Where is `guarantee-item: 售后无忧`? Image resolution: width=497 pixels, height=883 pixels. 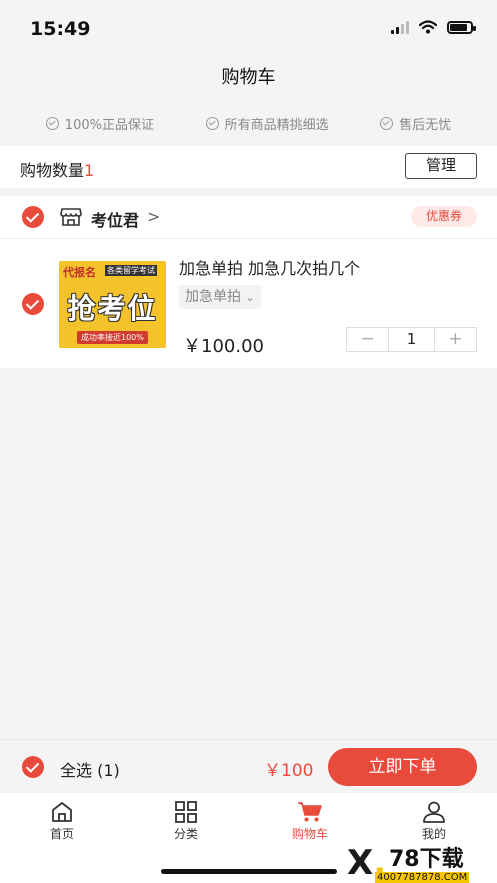 guarantee-item: 售后无忧 is located at coordinates (415, 123).